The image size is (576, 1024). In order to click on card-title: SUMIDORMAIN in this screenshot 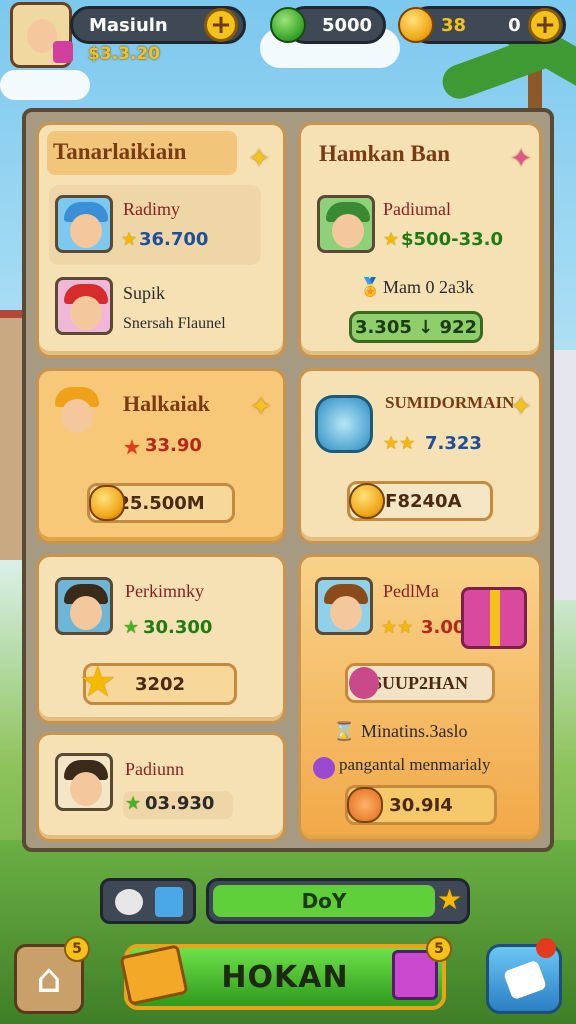, I will do `click(450, 402)`.